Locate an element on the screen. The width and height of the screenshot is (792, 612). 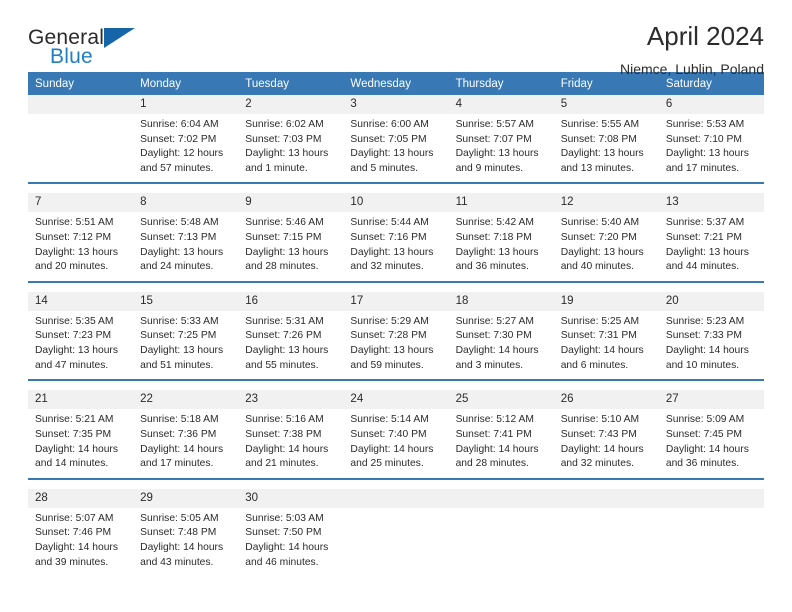
day-number: 20 is located at coordinates (711, 301).